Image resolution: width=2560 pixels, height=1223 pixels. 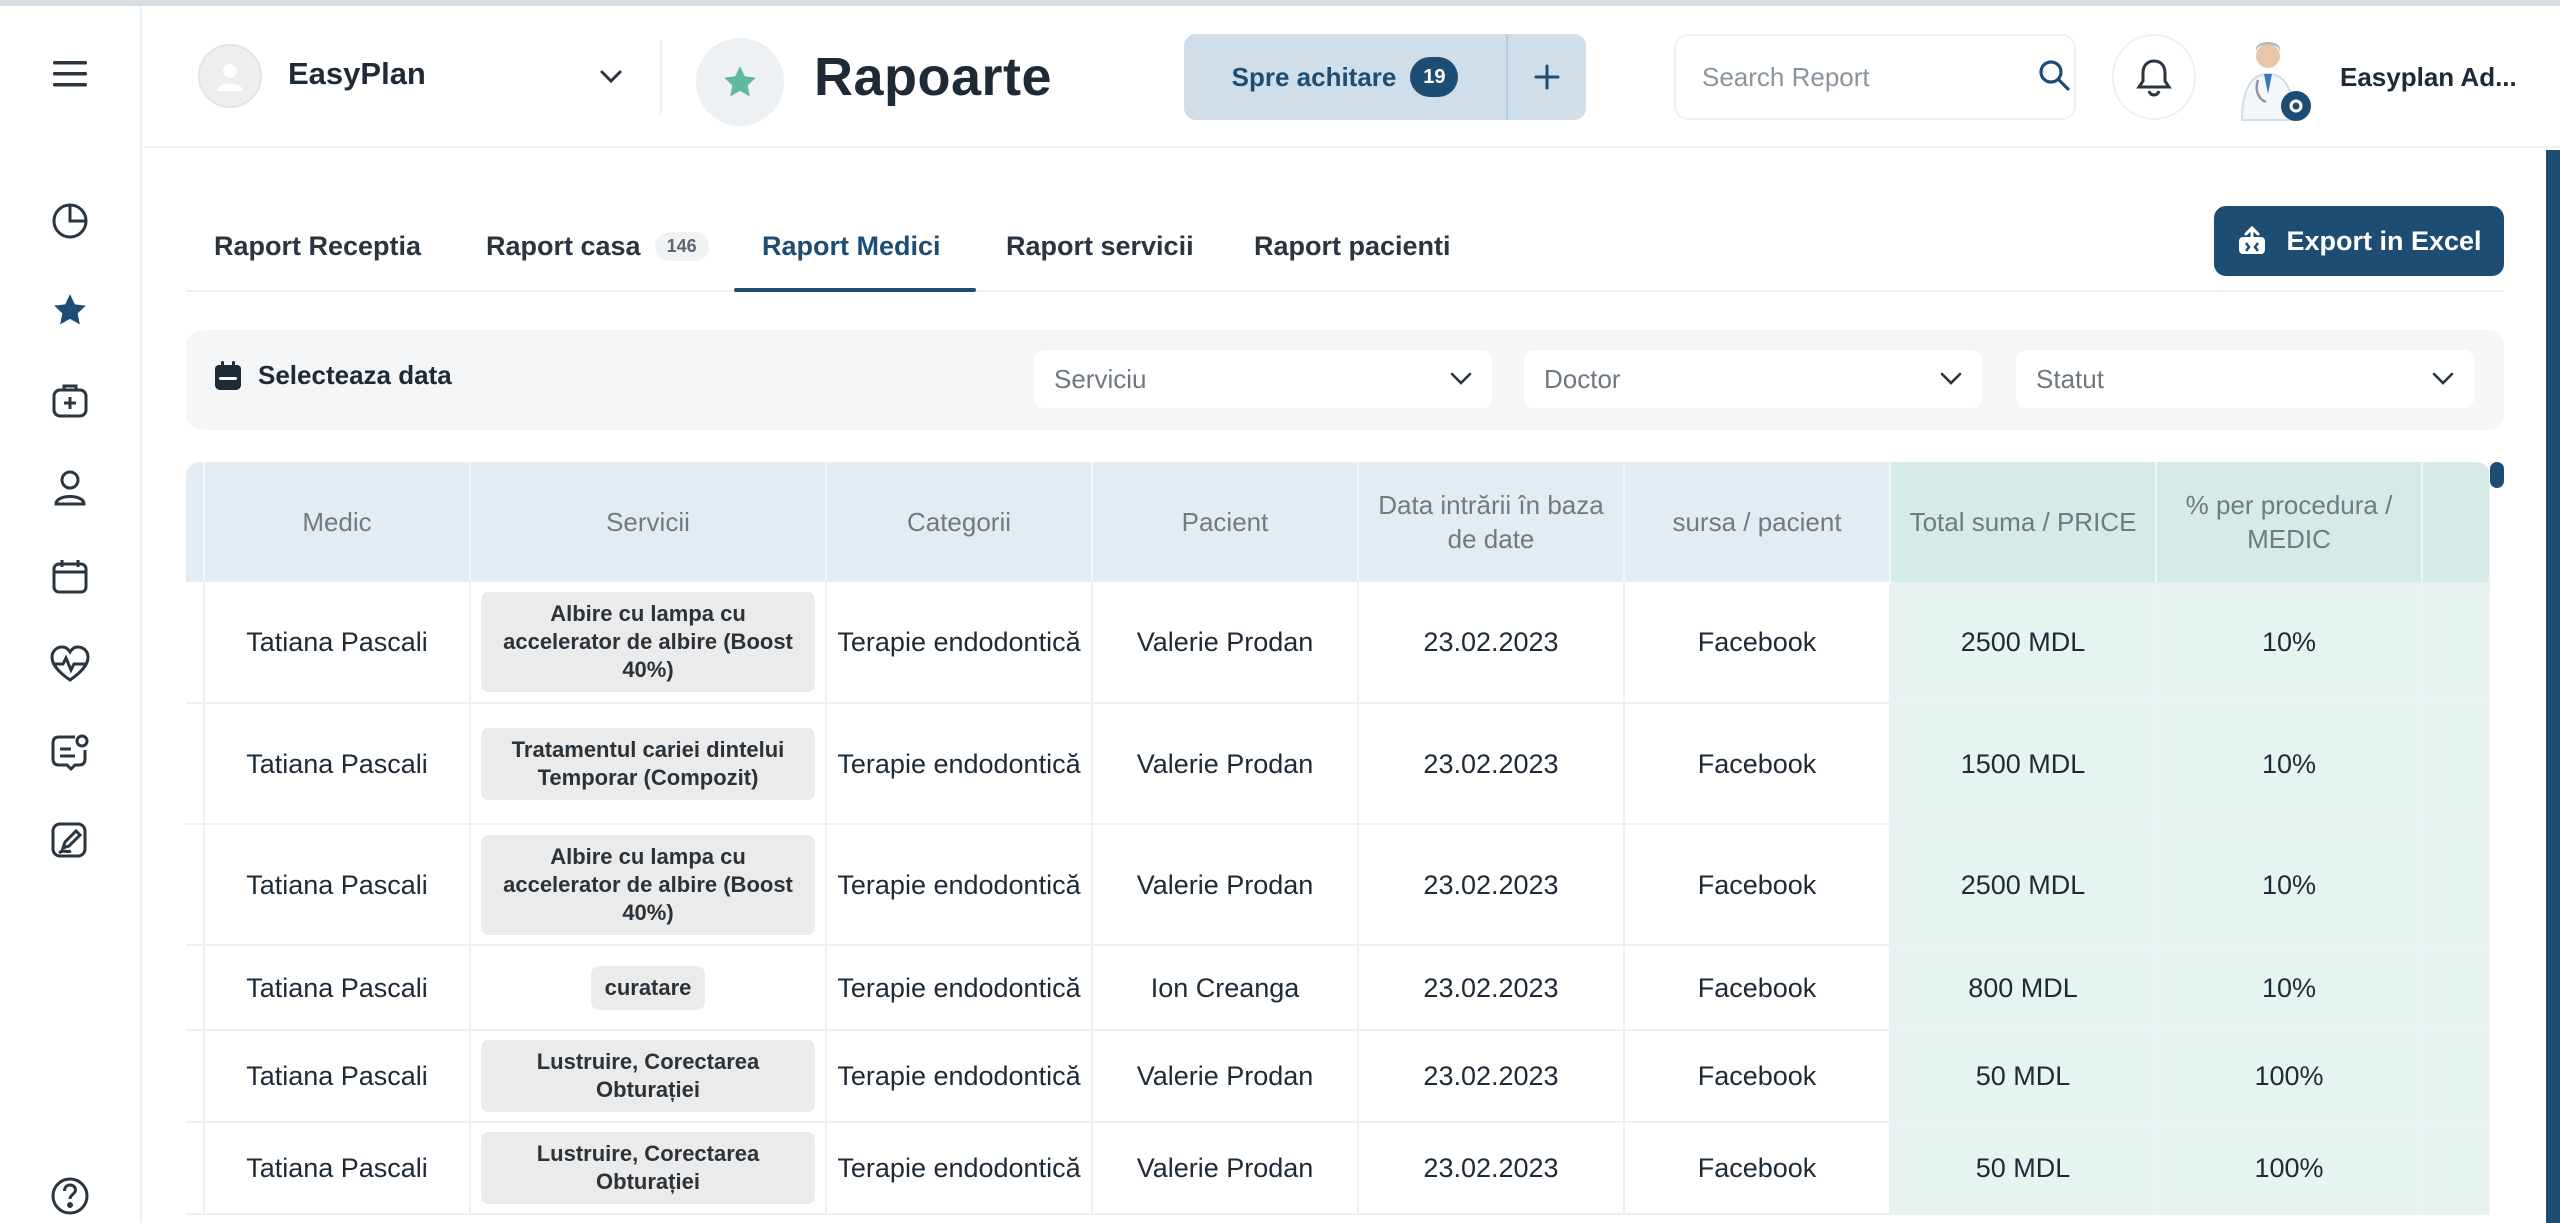 I want to click on pie-chart-icon, so click(x=70, y=220).